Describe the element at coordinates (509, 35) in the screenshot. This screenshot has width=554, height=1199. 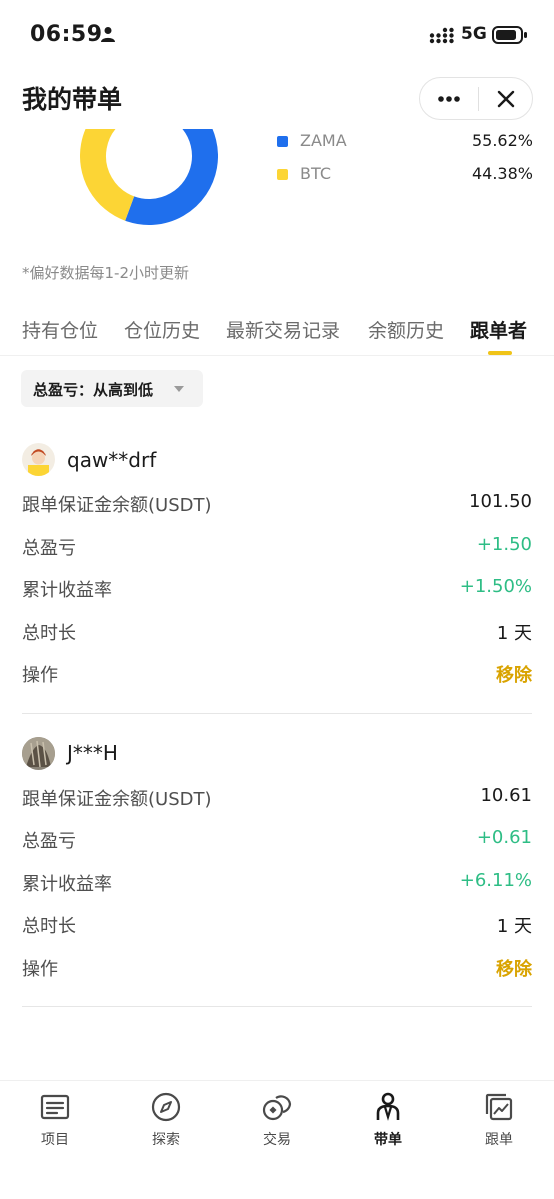
I see `battery-icon` at that location.